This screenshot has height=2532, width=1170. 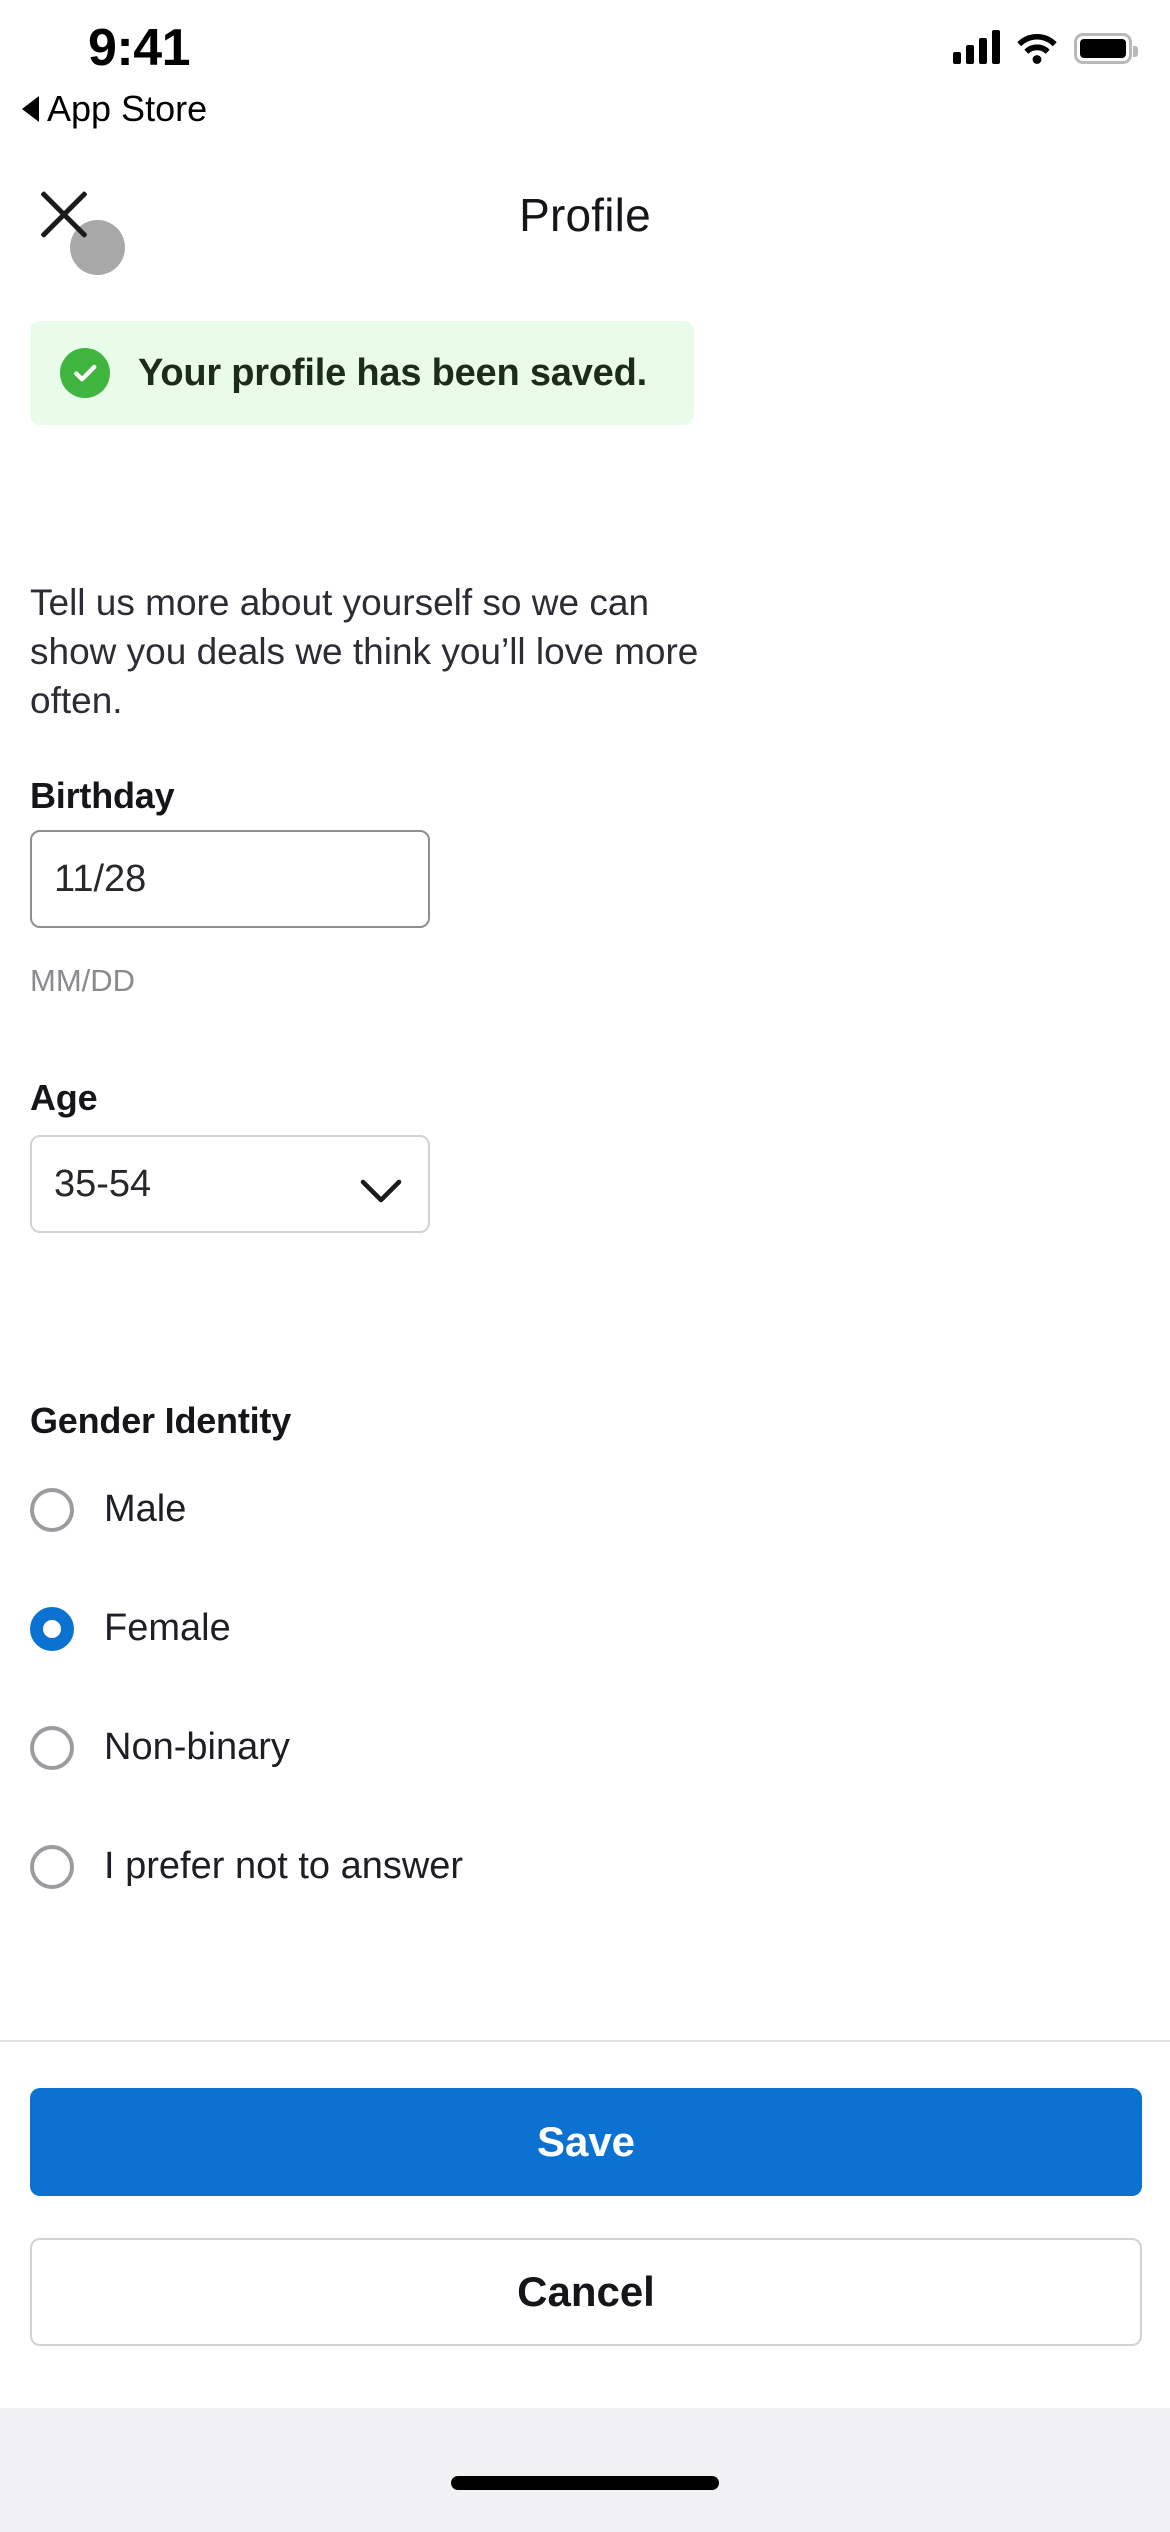 What do you see at coordinates (85, 373) in the screenshot?
I see `check-circle-icon` at bounding box center [85, 373].